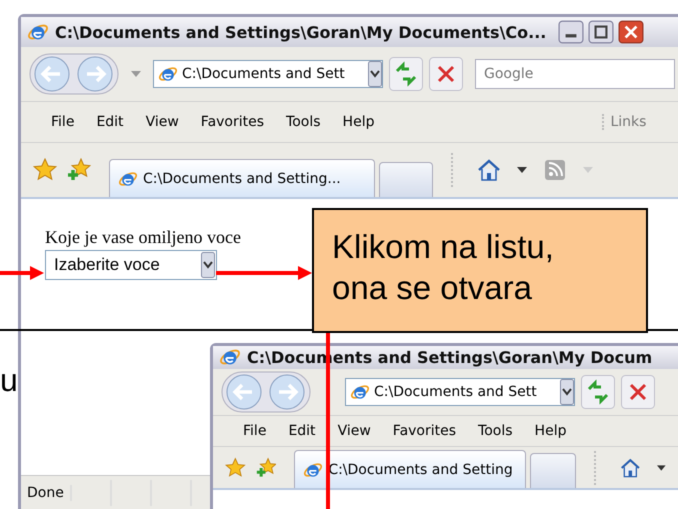 The height and width of the screenshot is (509, 678). Describe the element at coordinates (601, 32) in the screenshot. I see `maximize-icon` at that location.